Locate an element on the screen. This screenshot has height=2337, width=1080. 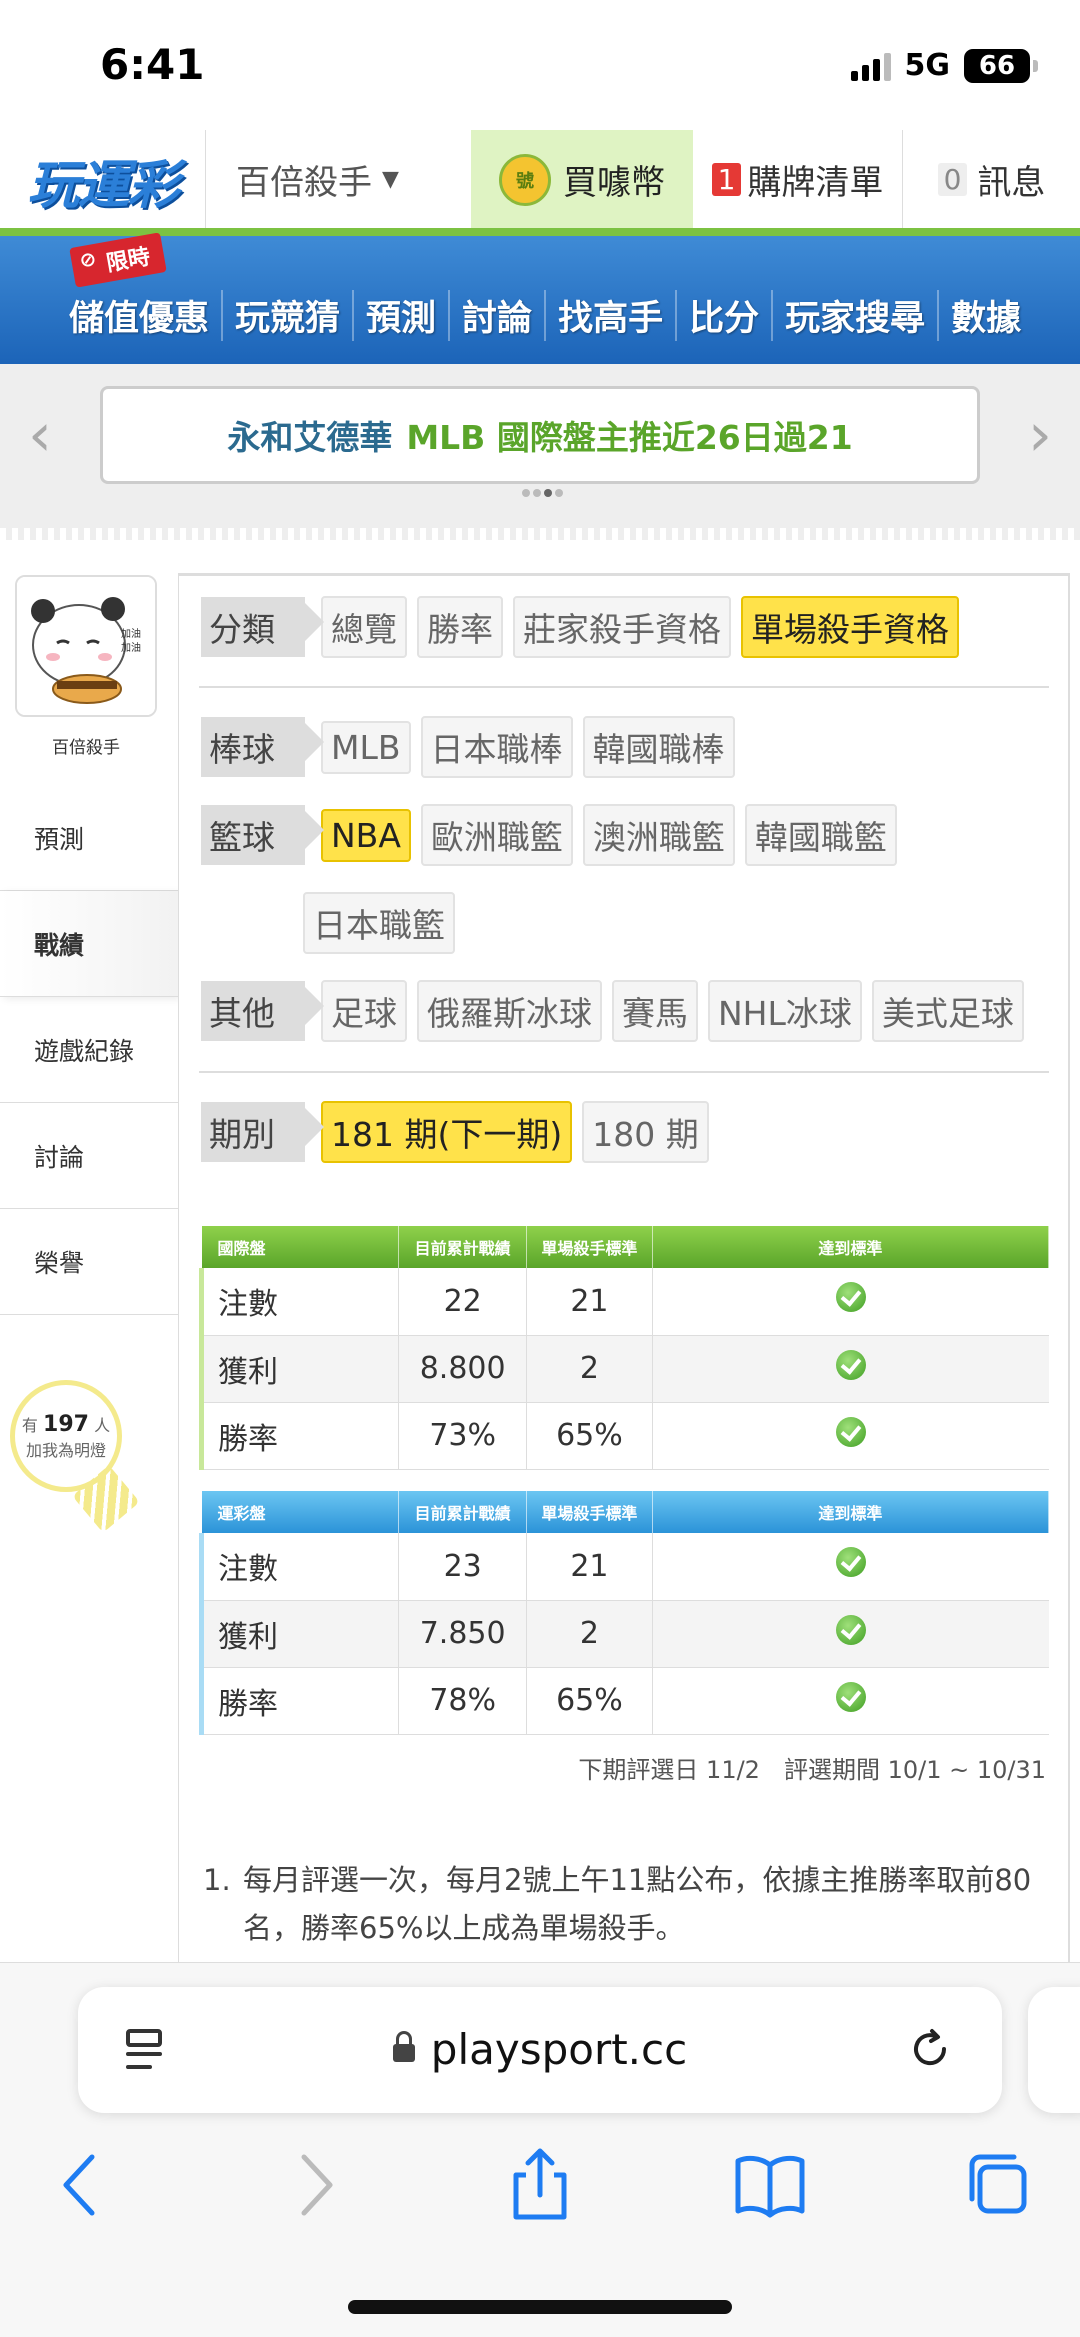
table-row: 勝率 73% 65% is located at coordinates (623, 1436).